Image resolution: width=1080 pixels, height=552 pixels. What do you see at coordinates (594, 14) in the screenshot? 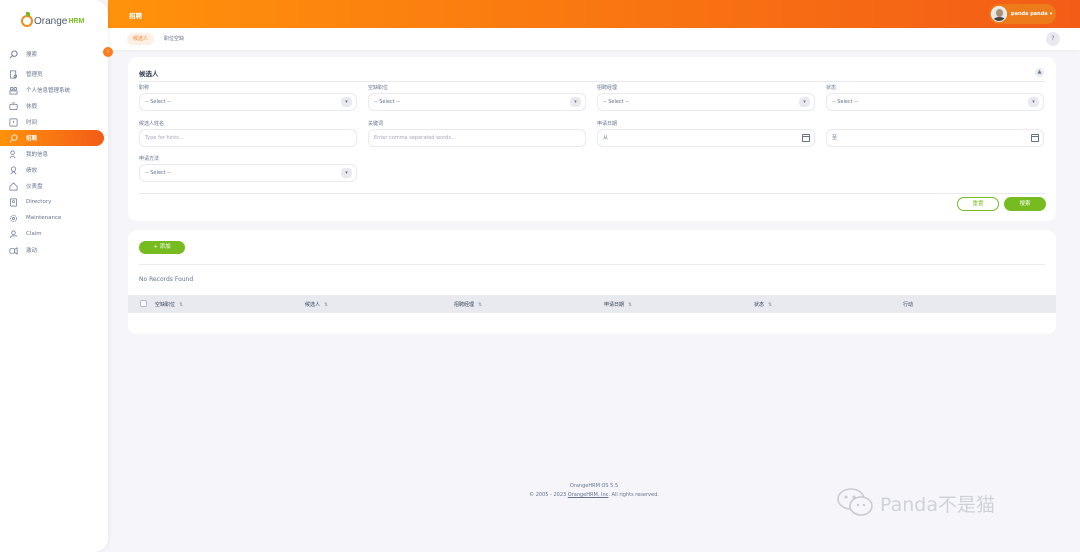
I see `topbar: 招聘 panda panda ▾` at bounding box center [594, 14].